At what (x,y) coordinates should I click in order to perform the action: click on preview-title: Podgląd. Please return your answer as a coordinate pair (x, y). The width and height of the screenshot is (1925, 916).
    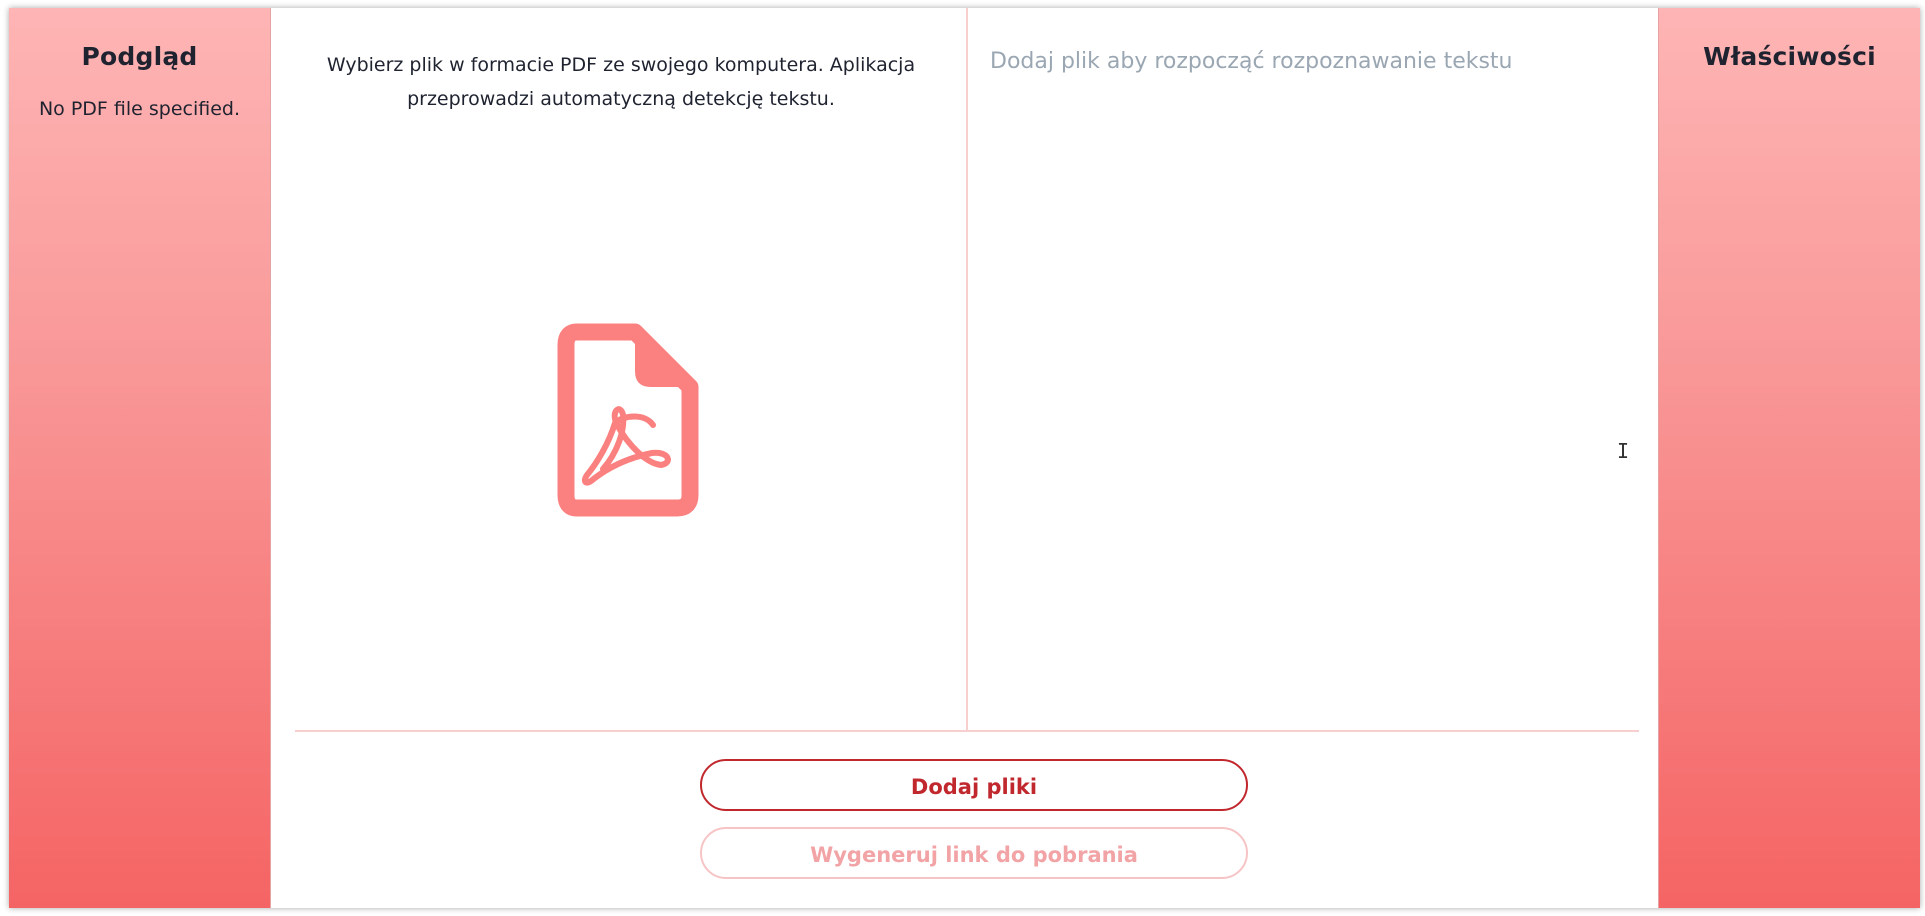
    Looking at the image, I should click on (139, 56).